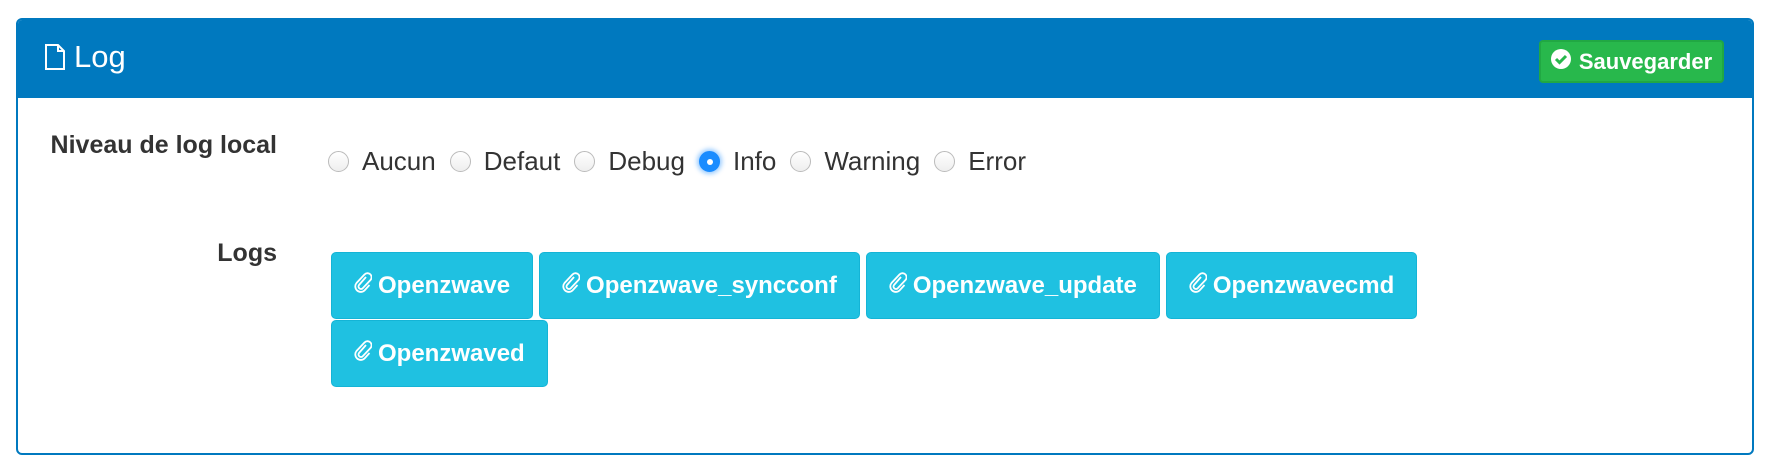 Image resolution: width=1768 pixels, height=468 pixels. I want to click on log-button-label: Openzwave, so click(444, 285).